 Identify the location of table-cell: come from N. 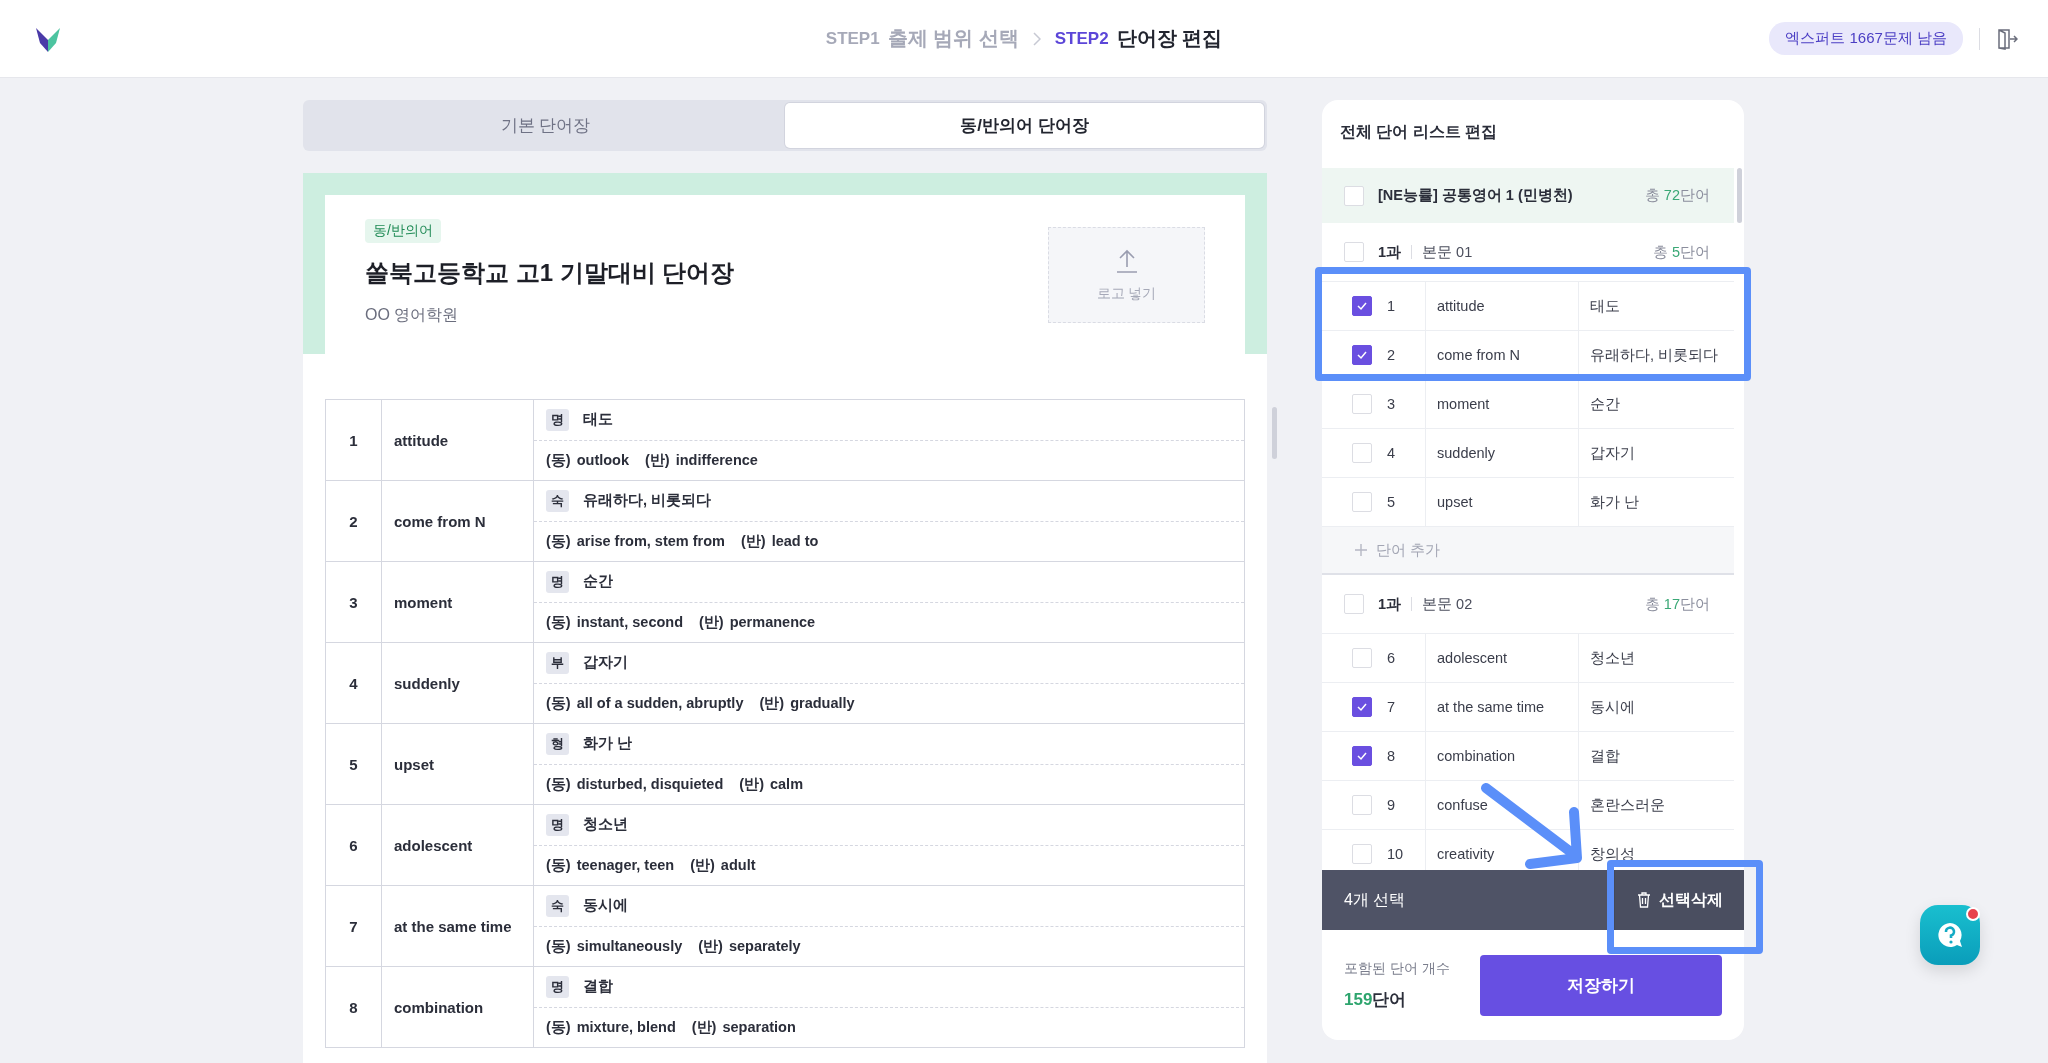
(458, 521).